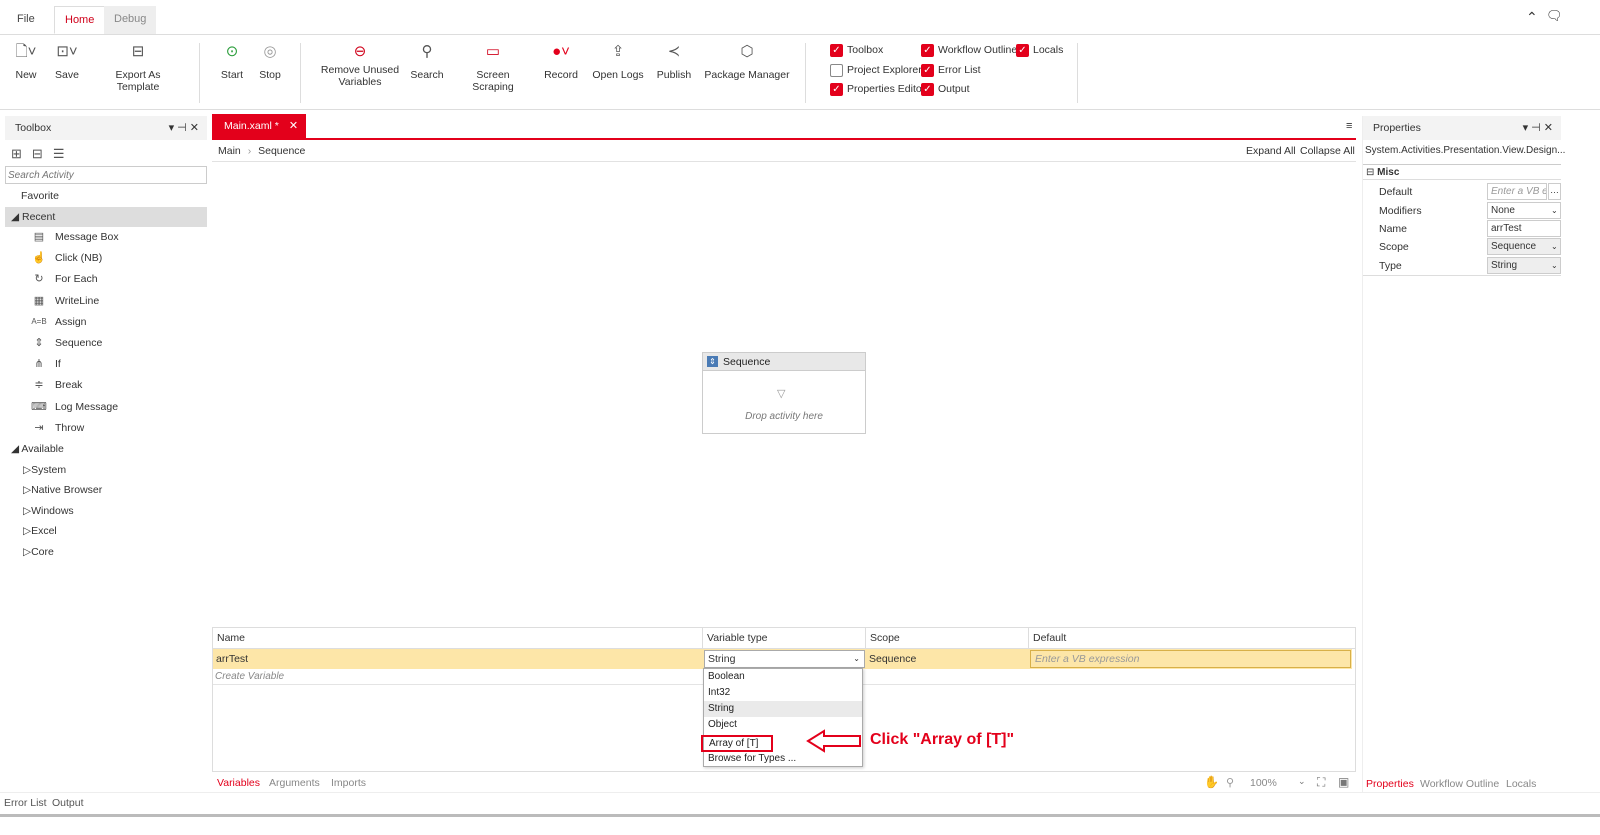 This screenshot has width=1600, height=835. What do you see at coordinates (130, 20) in the screenshot?
I see `tab-debug: Debug` at bounding box center [130, 20].